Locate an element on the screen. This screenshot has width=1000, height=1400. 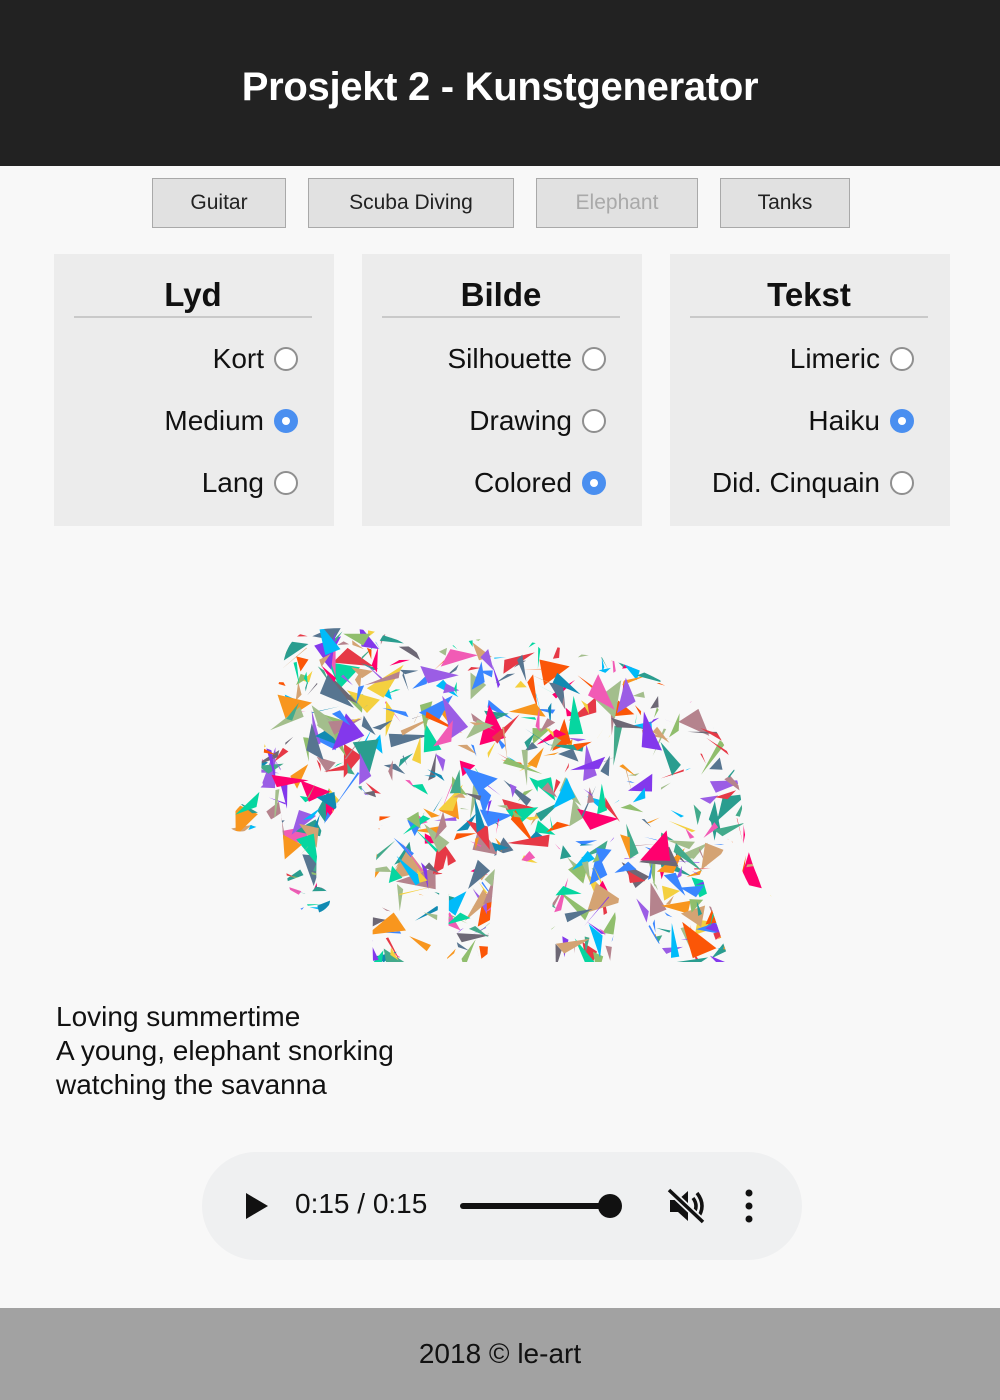
option-did-cinquain: Did. Cinquain is located at coordinates (813, 483).